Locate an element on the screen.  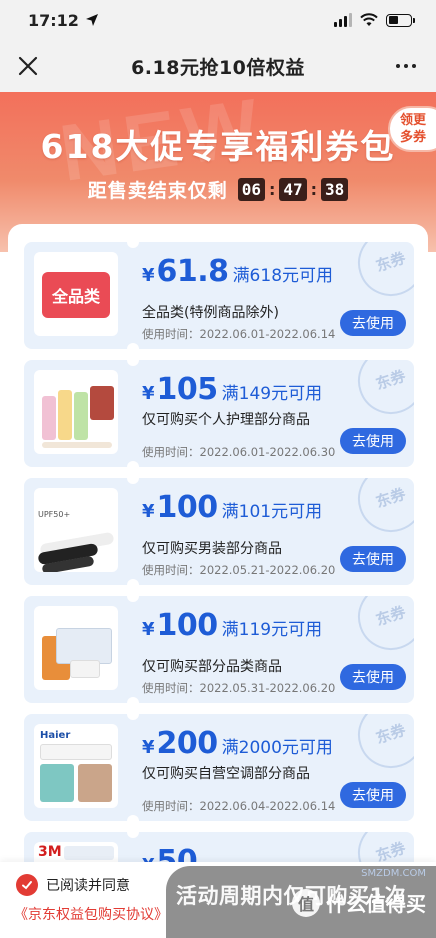
coupon-amount: 105 is located at coordinates (187, 389).